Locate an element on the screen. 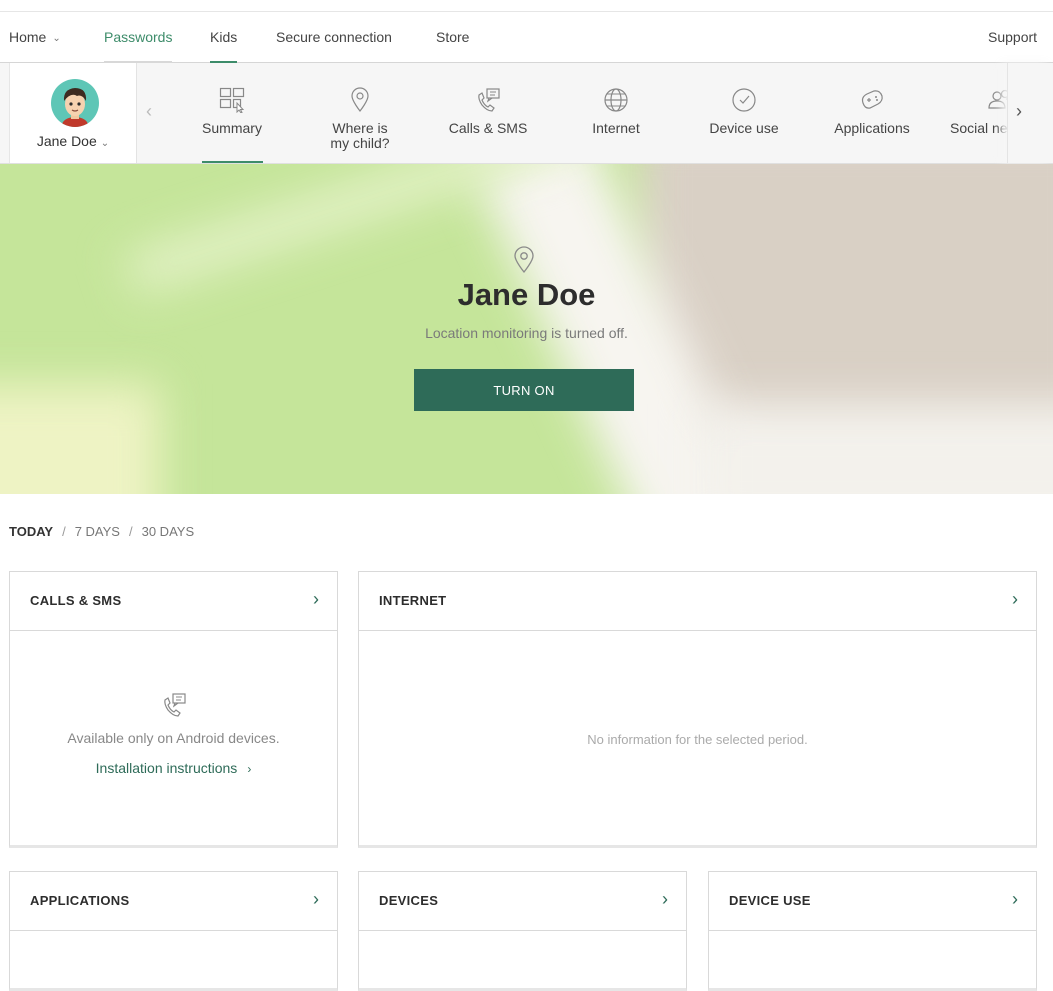  nav-secure-connection: Secure connection is located at coordinates (334, 37).